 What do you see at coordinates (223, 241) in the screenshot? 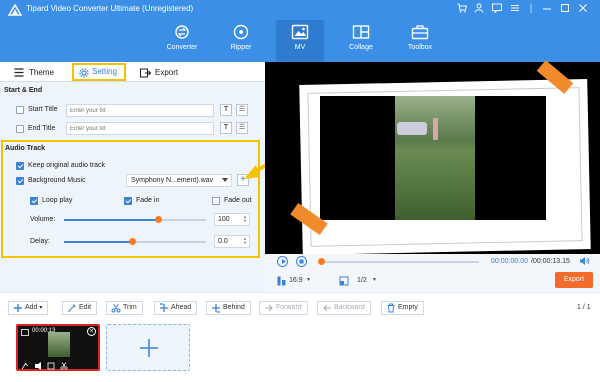
I see `delay-value: 0.0` at bounding box center [223, 241].